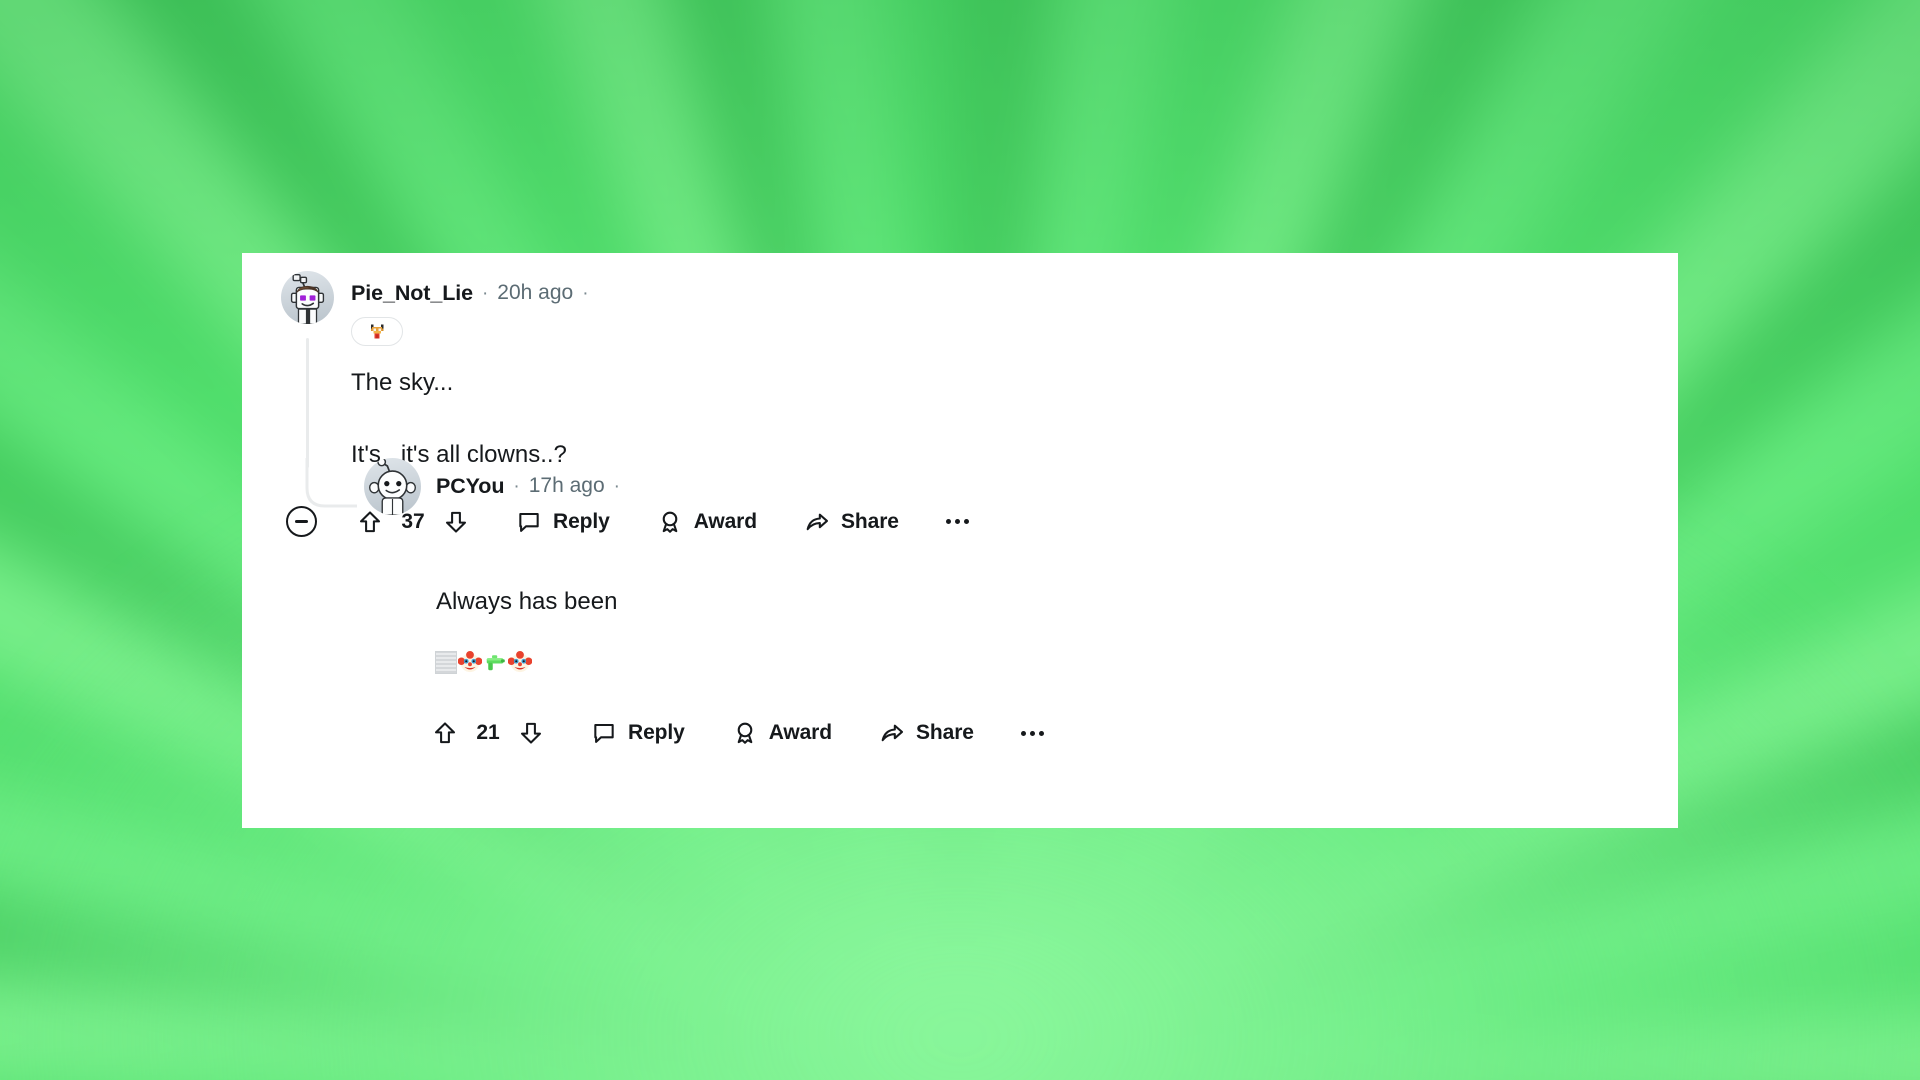 The image size is (1920, 1080). I want to click on thread-line-parent, so click(307, 397).